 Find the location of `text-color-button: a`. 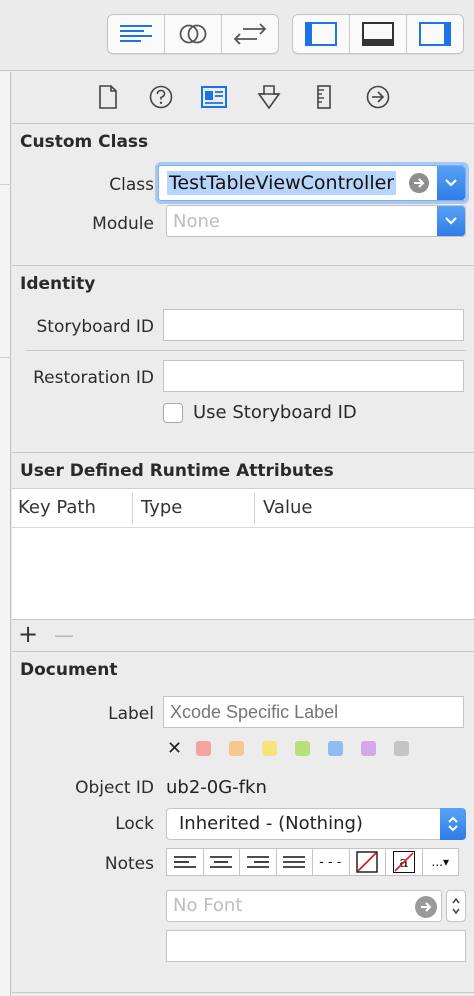

text-color-button: a is located at coordinates (404, 862).